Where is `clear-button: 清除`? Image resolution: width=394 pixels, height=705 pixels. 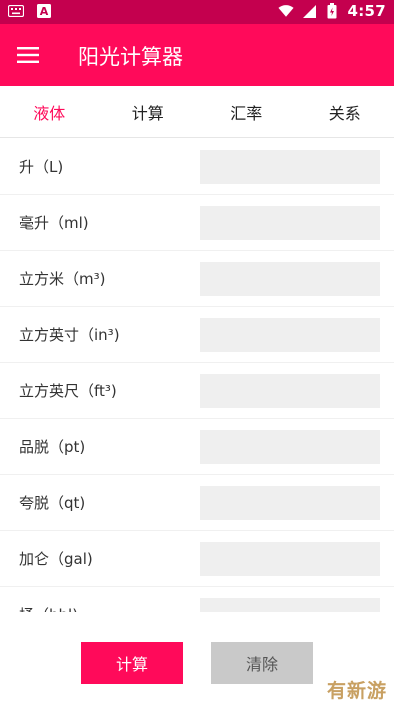 clear-button: 清除 is located at coordinates (262, 663).